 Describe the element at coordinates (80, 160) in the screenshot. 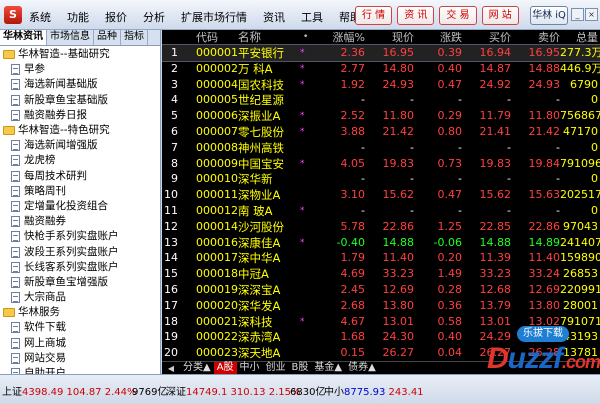

I see `tree-item: 龙虎榜` at that location.